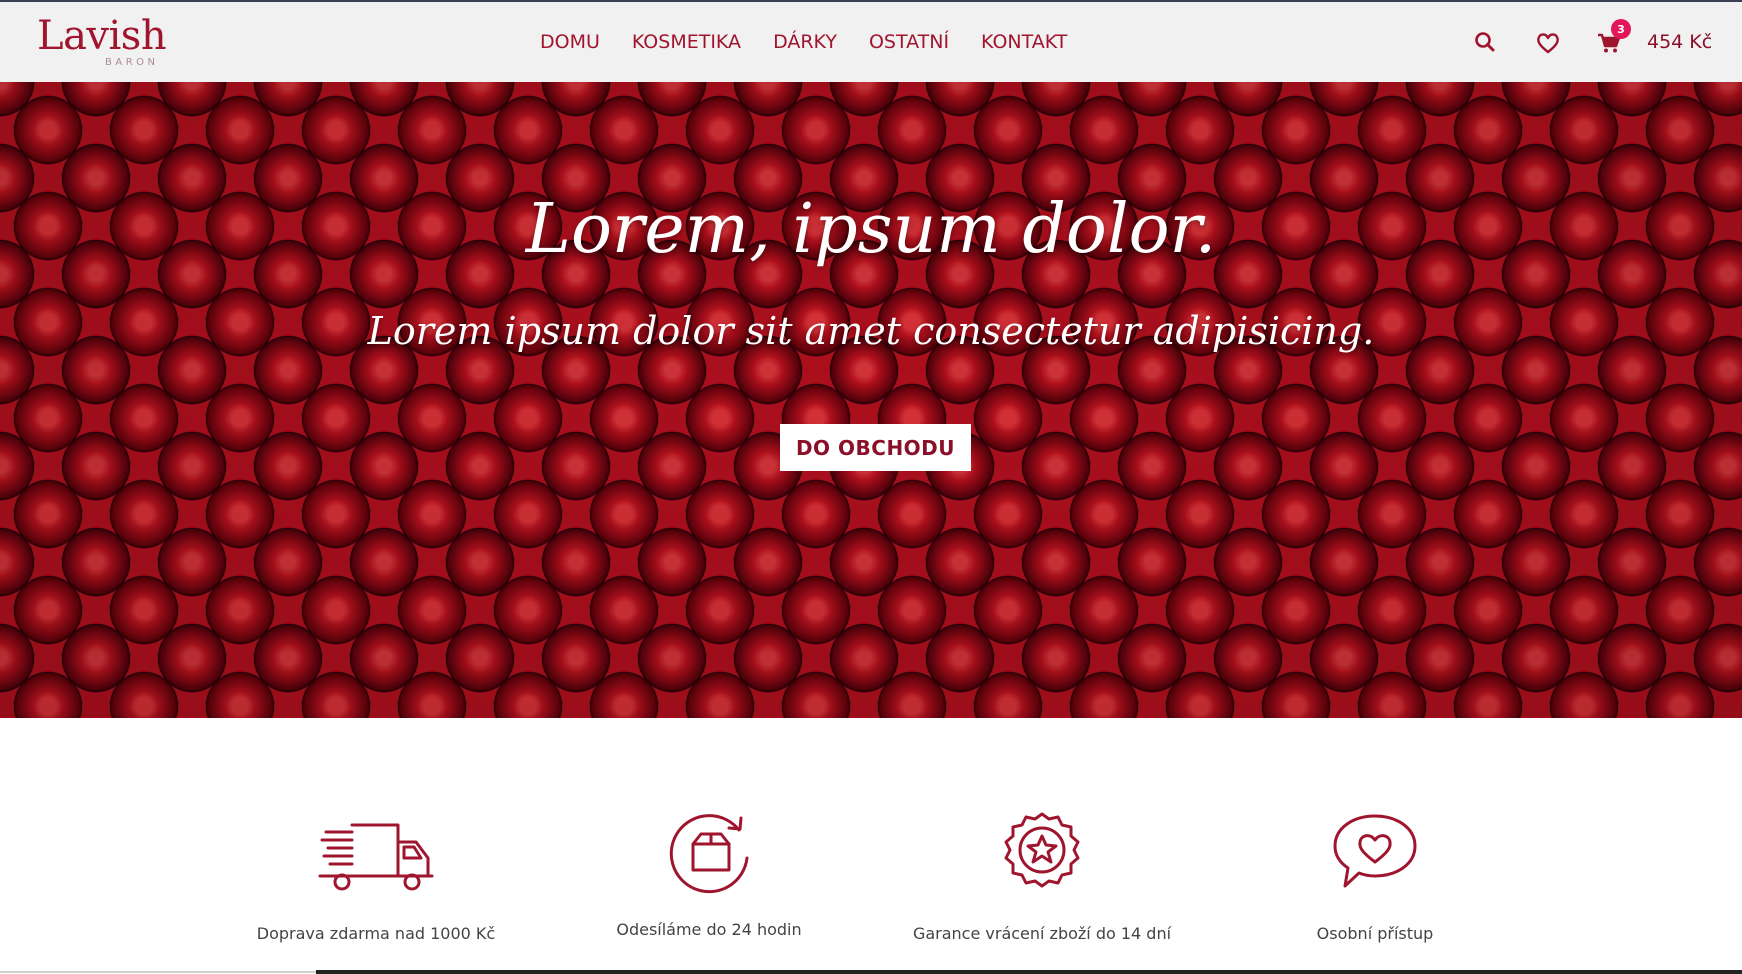 The height and width of the screenshot is (974, 1742). I want to click on feature-free-shipping: Doprava zdarma nad 1000 Kč, so click(376, 846).